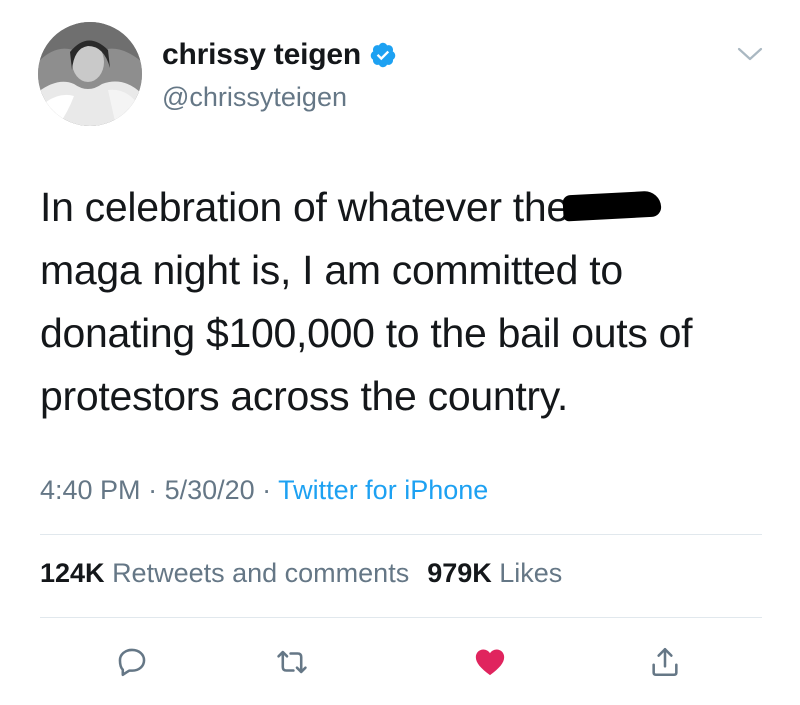 The width and height of the screenshot is (800, 705). I want to click on tweet-line: maga night is, I am committed to, so click(331, 270).